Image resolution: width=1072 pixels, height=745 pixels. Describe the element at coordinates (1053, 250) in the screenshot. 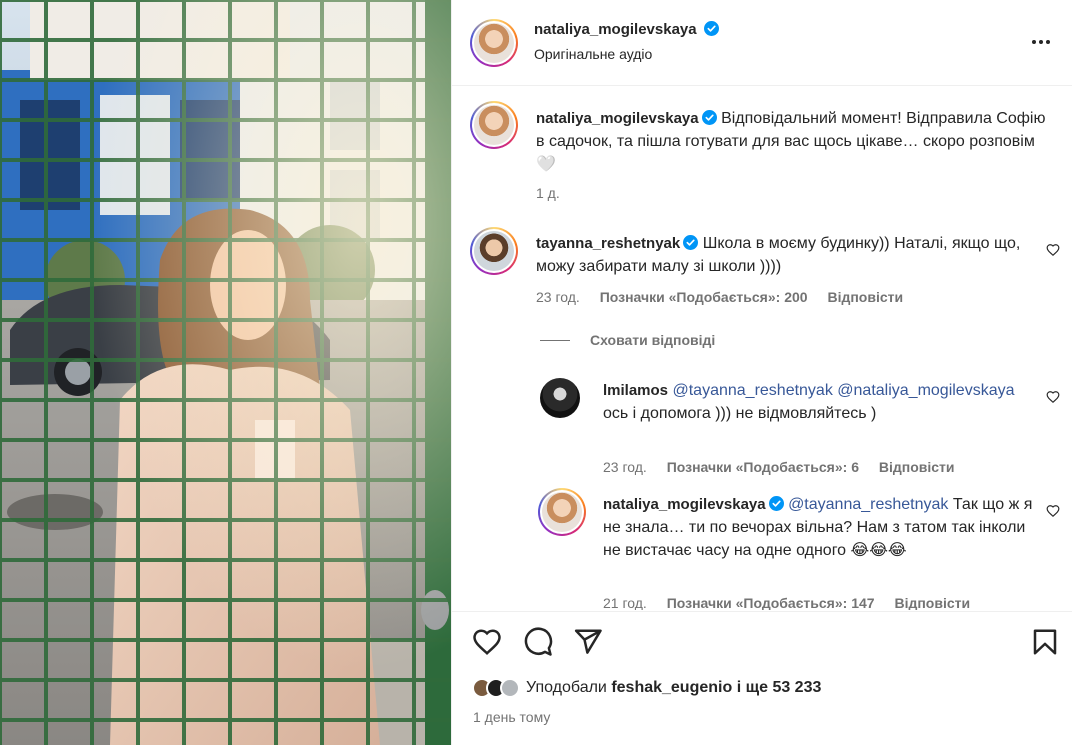

I see `comment-like-heart-icon` at that location.